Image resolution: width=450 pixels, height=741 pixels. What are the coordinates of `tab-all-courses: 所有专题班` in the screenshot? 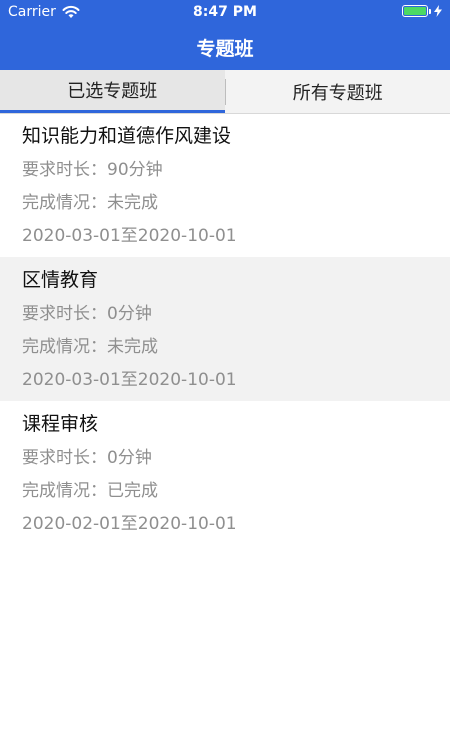 It's located at (338, 91).